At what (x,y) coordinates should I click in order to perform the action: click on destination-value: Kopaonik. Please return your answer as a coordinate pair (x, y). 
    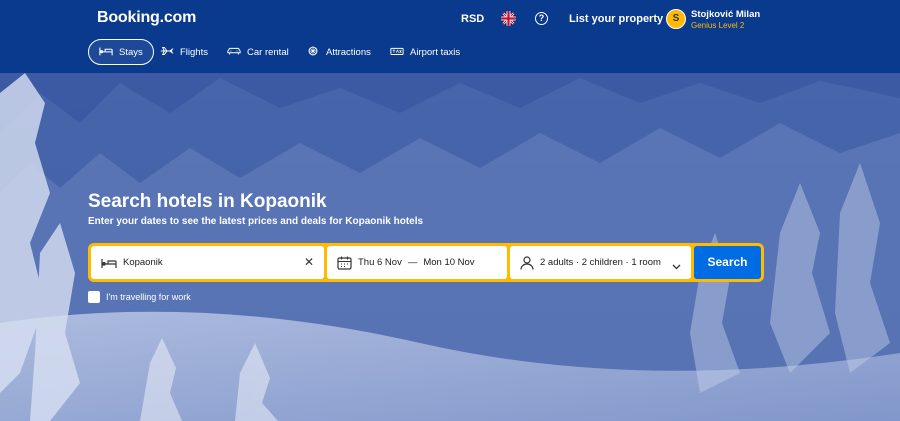
    Looking at the image, I should click on (143, 262).